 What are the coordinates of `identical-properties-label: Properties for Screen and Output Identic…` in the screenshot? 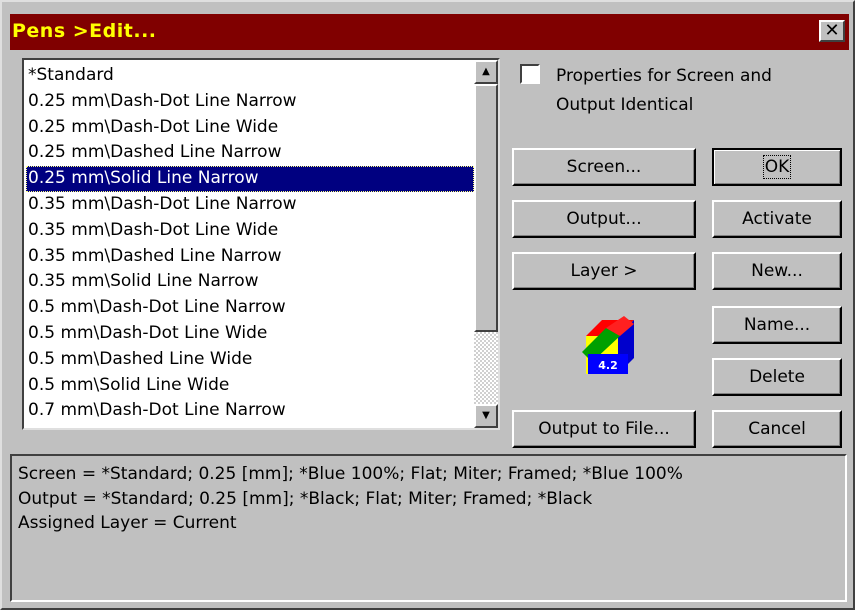 It's located at (664, 90).